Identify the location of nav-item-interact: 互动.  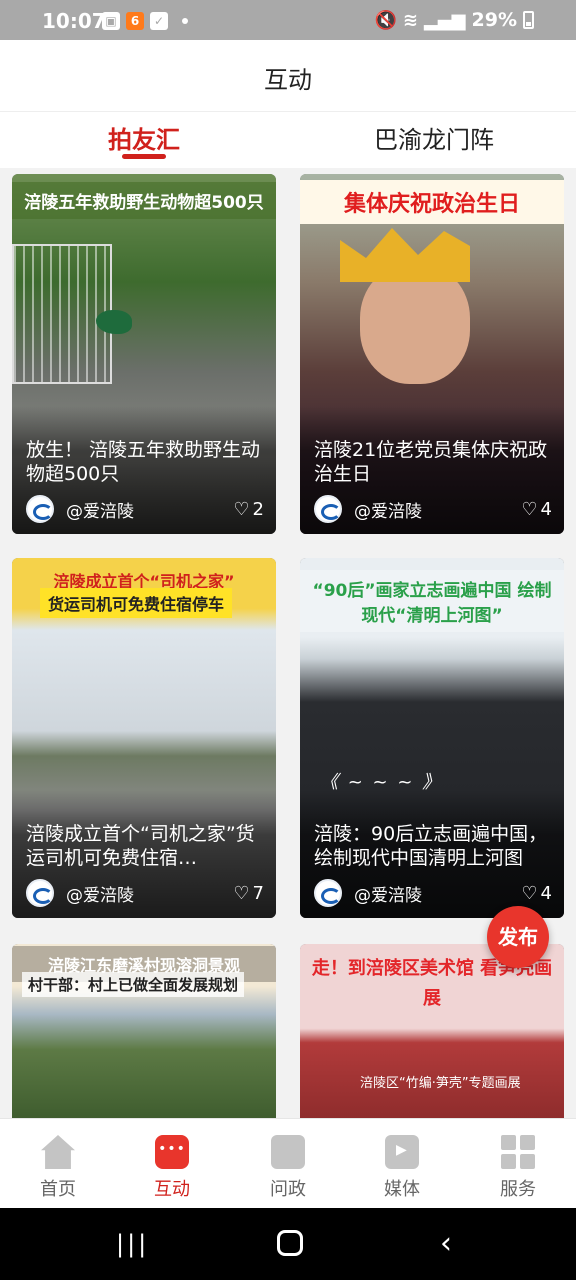
(172, 1168).